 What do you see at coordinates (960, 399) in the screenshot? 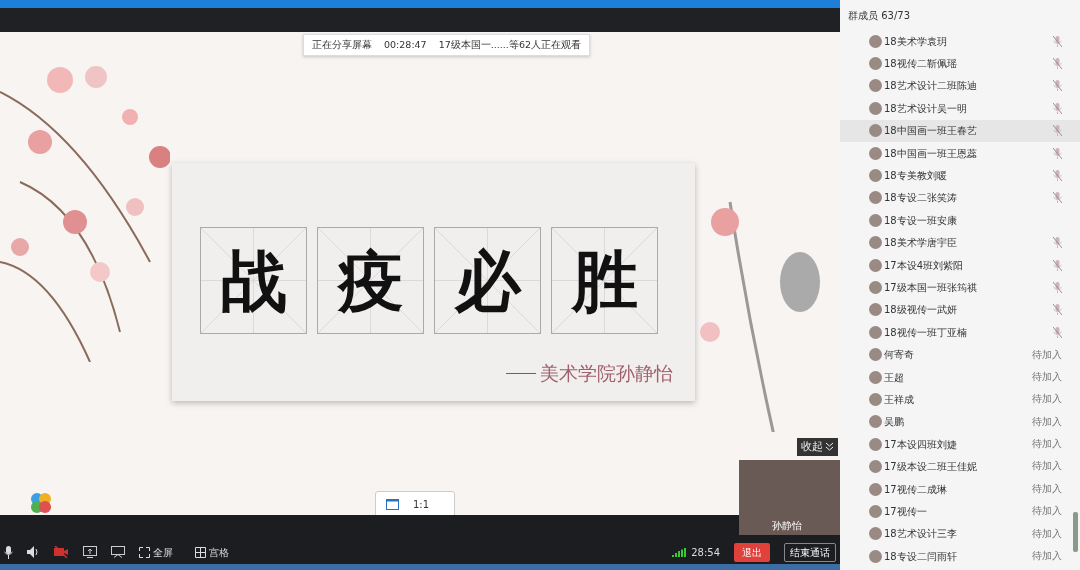
I see `member-row: 王祥成 待加入` at bounding box center [960, 399].